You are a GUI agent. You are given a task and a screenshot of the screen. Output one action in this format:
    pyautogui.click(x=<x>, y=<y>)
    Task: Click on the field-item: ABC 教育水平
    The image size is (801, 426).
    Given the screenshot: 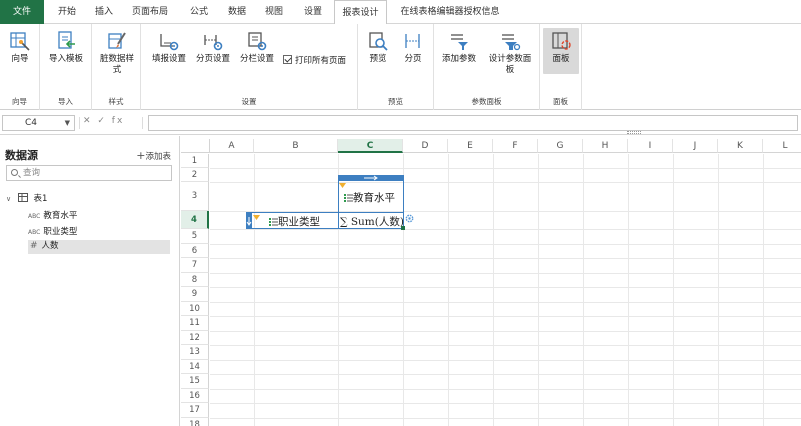 What is the action you would take?
    pyautogui.click(x=52, y=215)
    